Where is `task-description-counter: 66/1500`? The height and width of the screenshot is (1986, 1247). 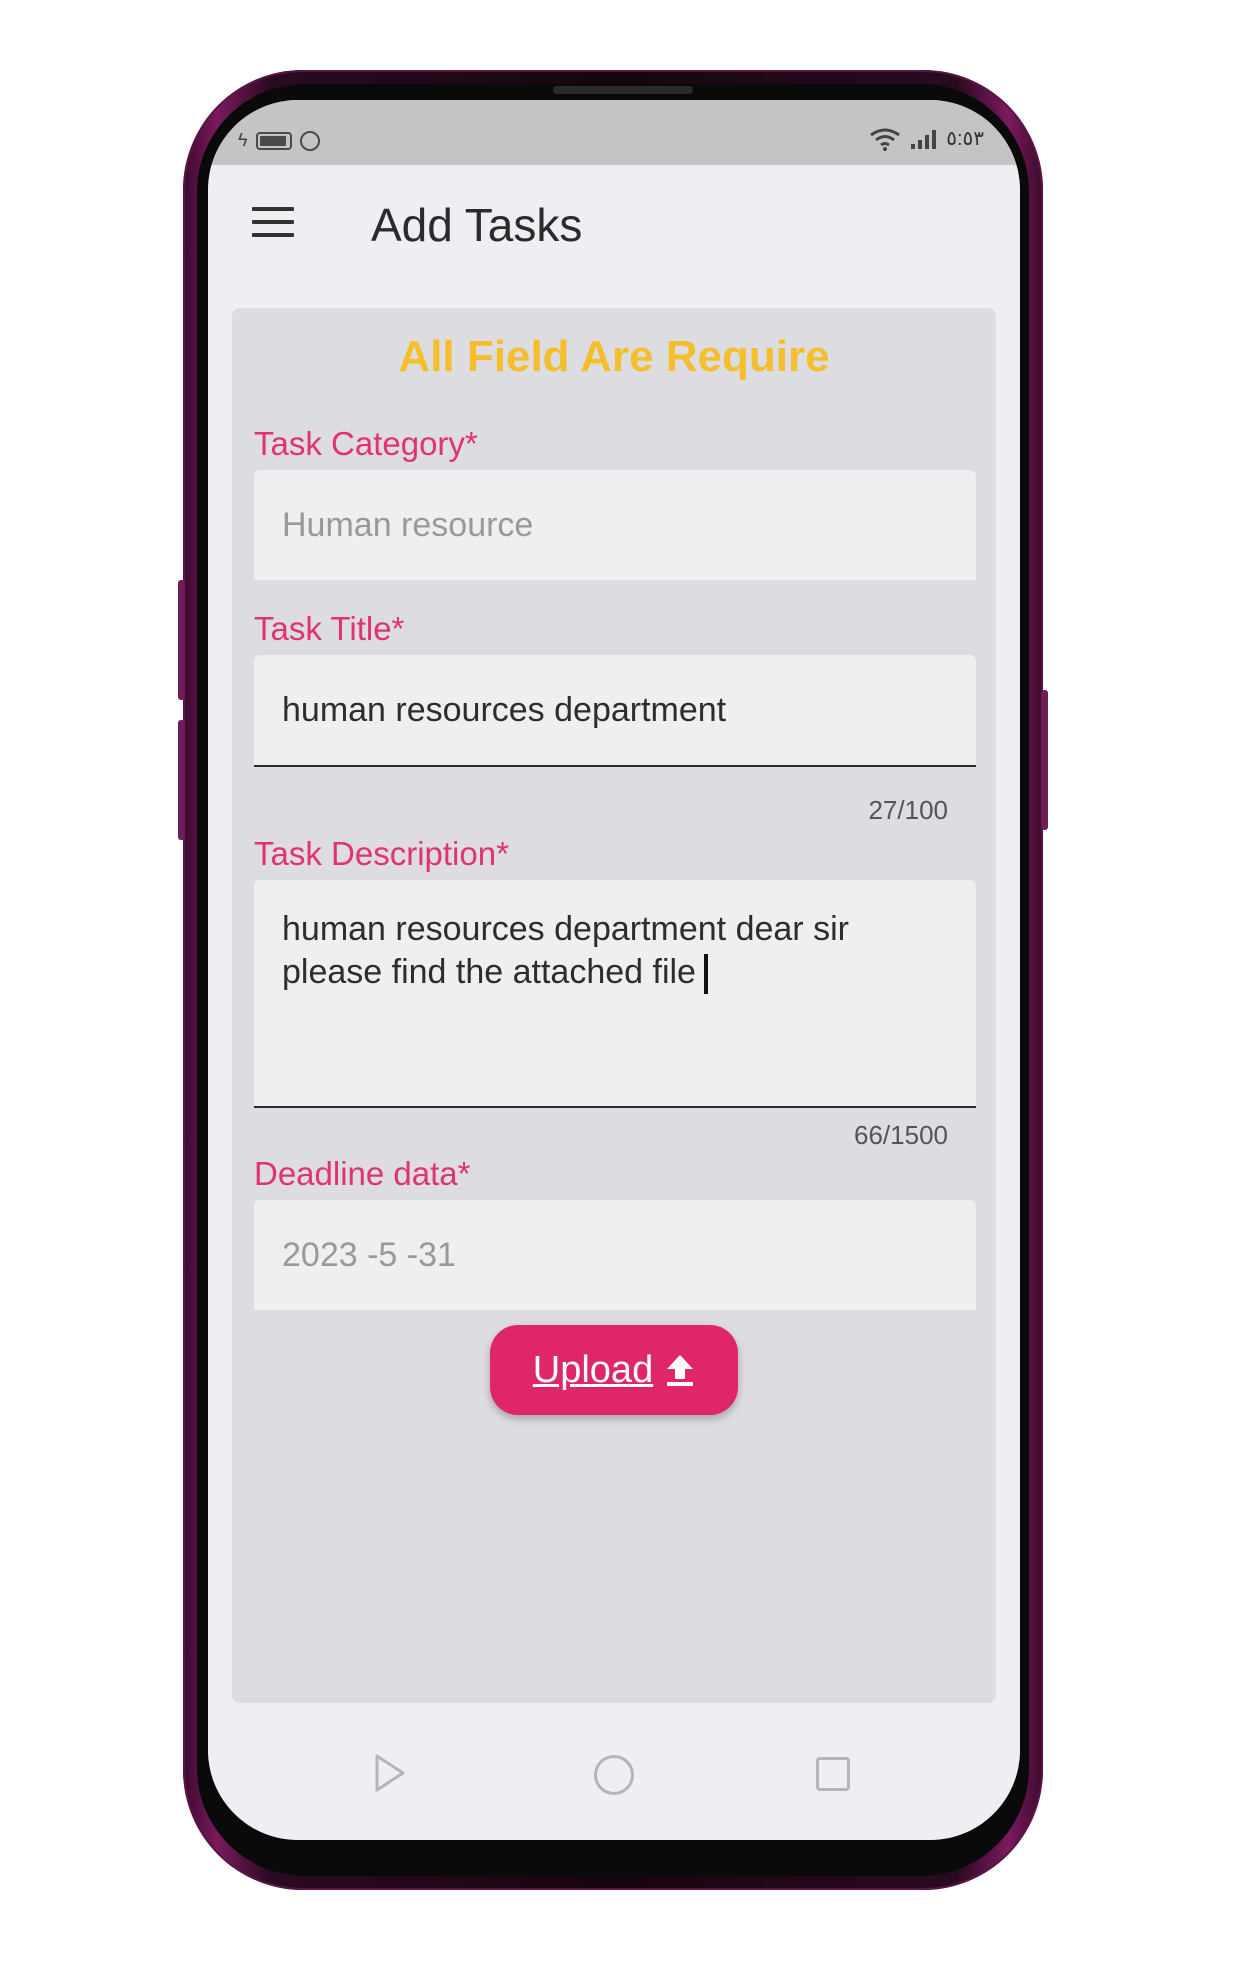 task-description-counter: 66/1500 is located at coordinates (901, 1135).